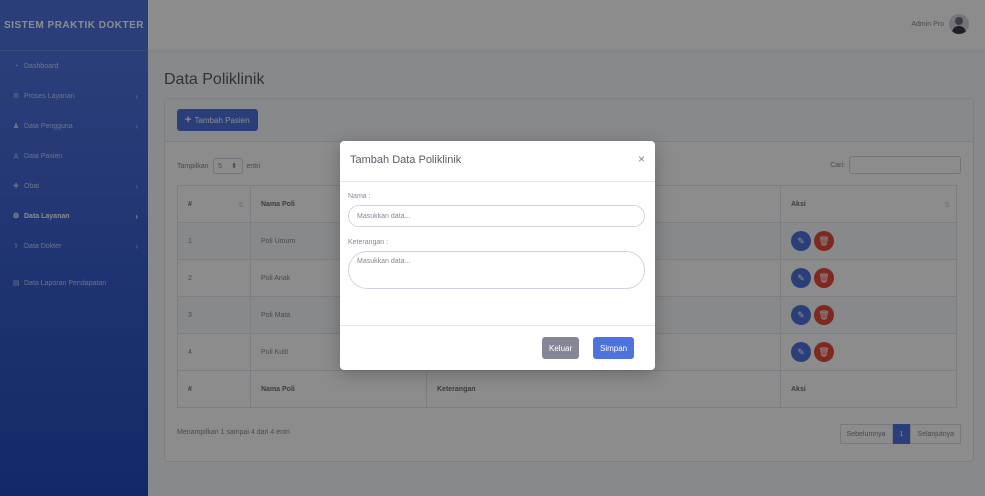 This screenshot has height=496, width=985. Describe the element at coordinates (561, 348) in the screenshot. I see `keluar-button: Keluar` at that location.